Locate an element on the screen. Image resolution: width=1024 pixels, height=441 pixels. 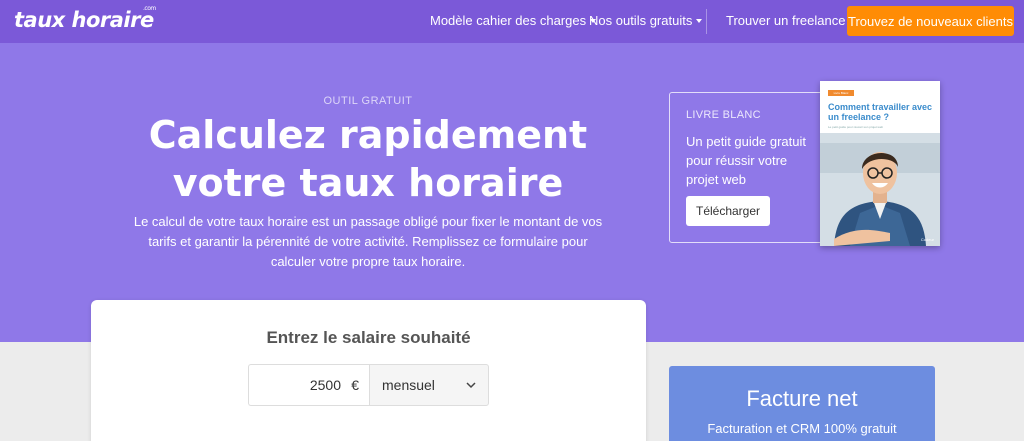
hero-title-line1: Calculez rapidement is located at coordinates (368, 135).